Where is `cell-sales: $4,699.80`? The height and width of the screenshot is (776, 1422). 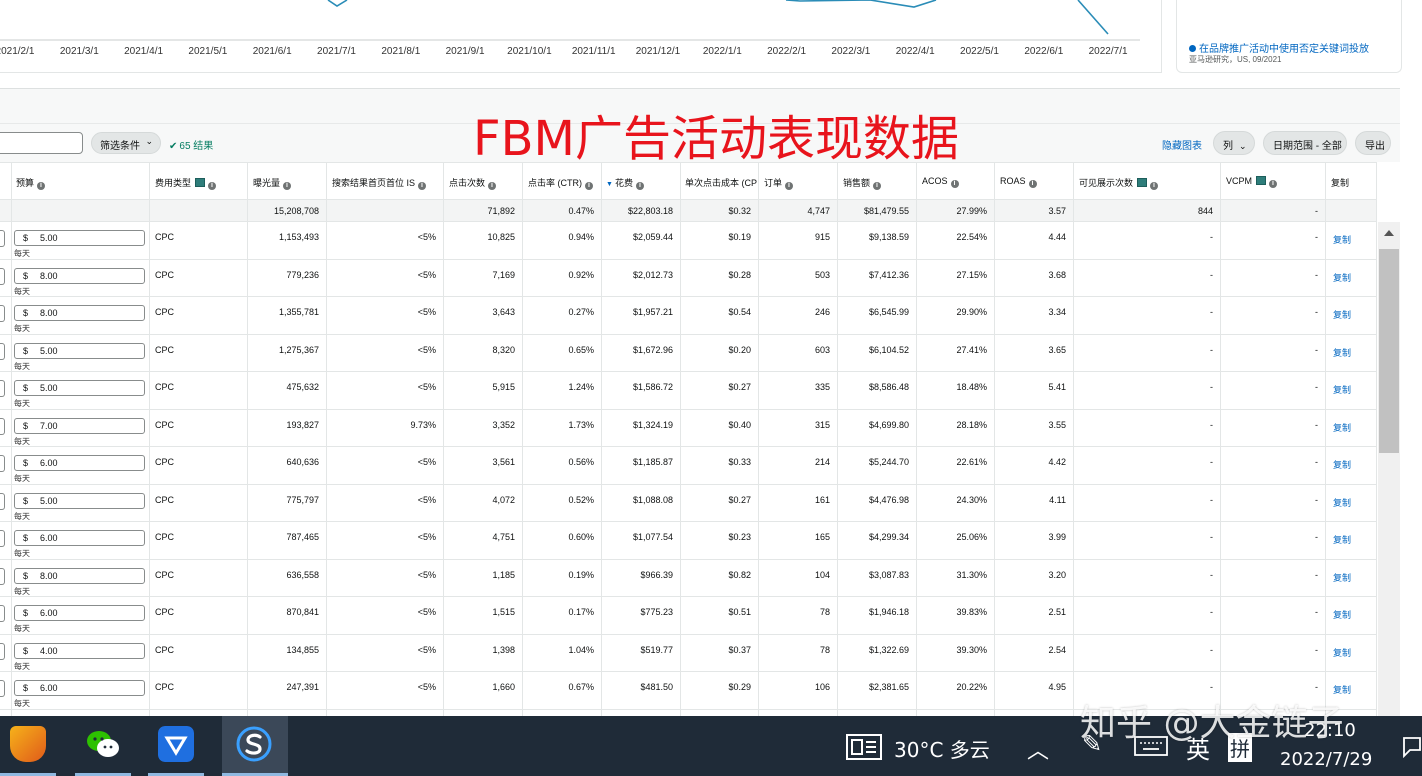 cell-sales: $4,699.80 is located at coordinates (888, 424).